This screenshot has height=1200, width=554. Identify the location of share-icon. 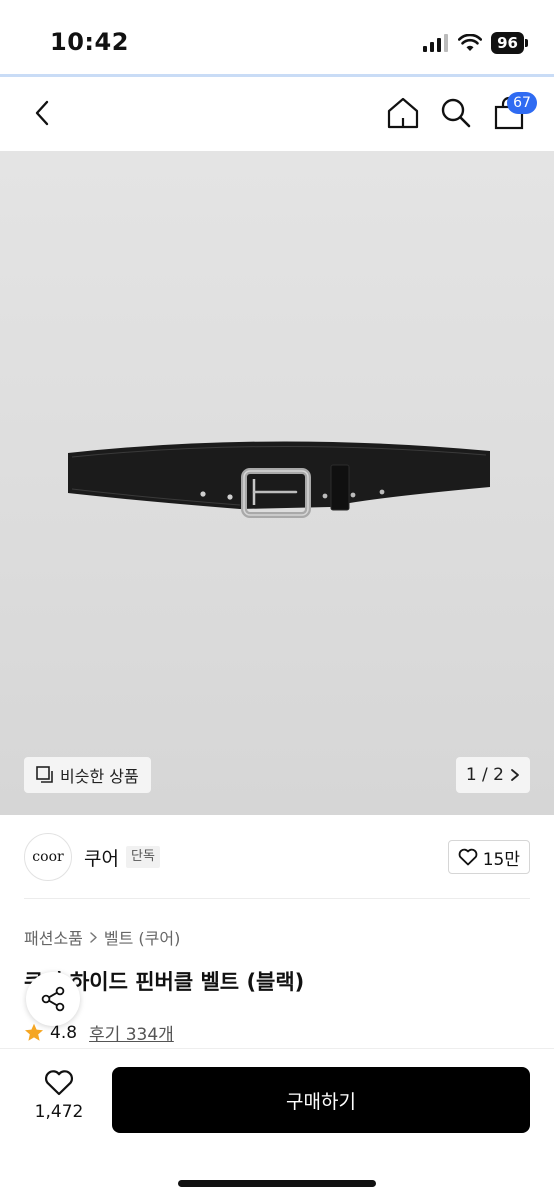
(53, 999).